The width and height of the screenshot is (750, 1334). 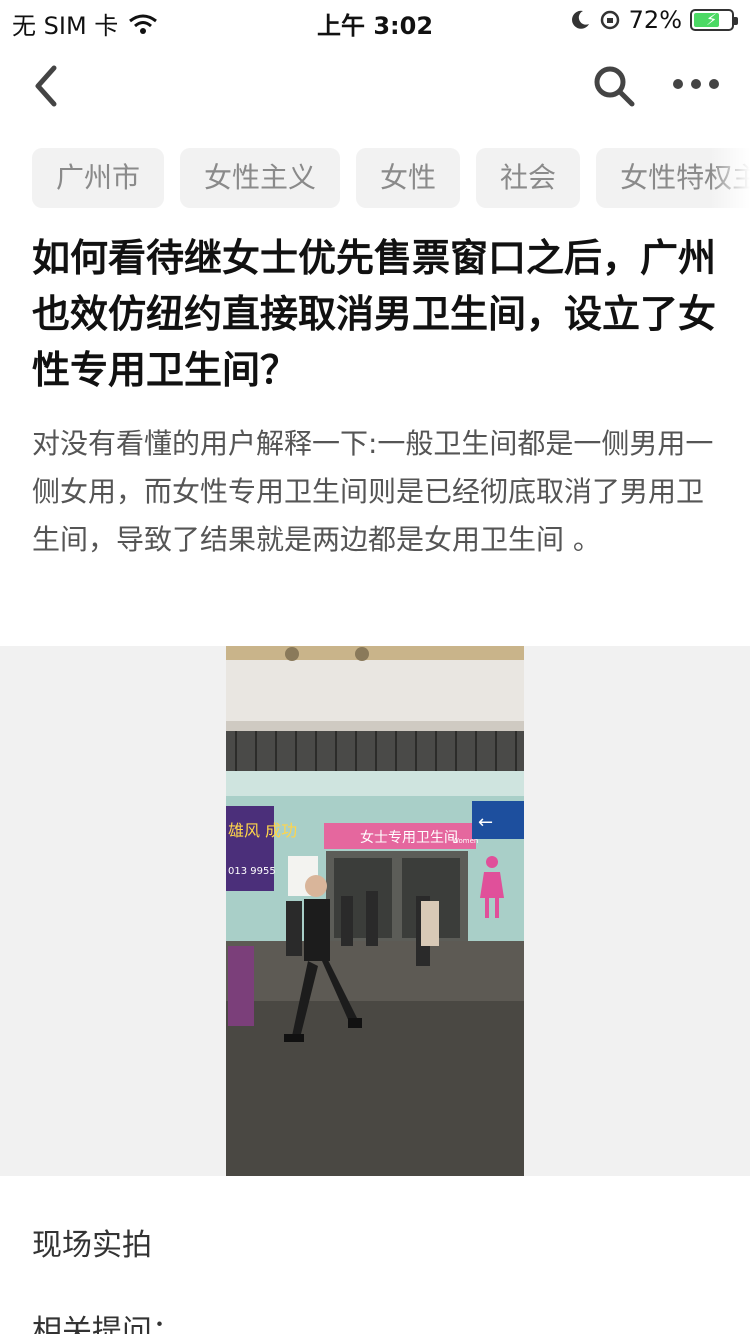 What do you see at coordinates (375, 20) in the screenshot?
I see `status-bar: 无 SIM 卡 上午 3:02 72% ⚡` at bounding box center [375, 20].